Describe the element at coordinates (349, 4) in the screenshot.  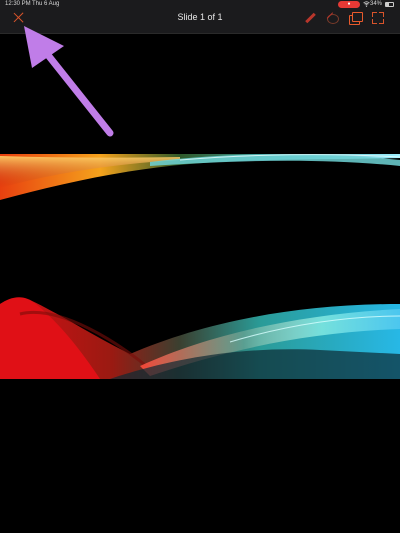
I see `screen-record-badge: ●` at that location.